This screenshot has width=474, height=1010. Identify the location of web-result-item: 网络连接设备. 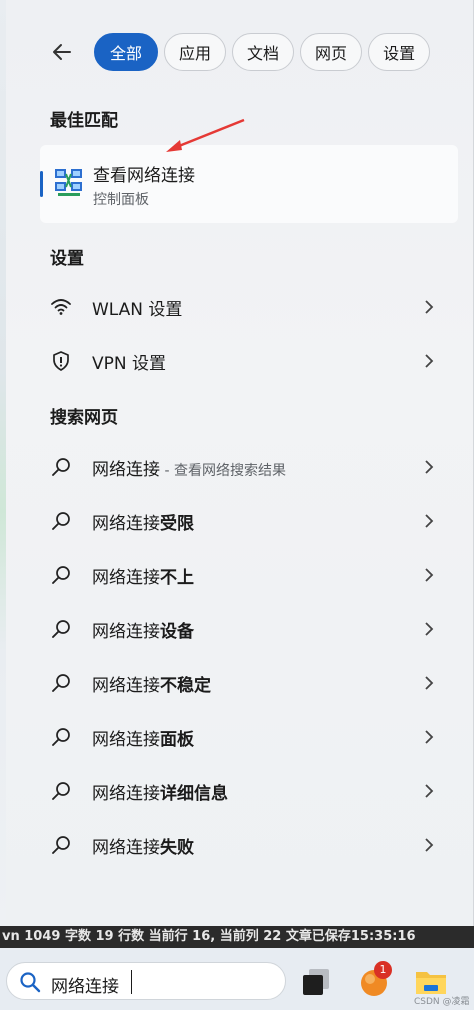
(250, 629).